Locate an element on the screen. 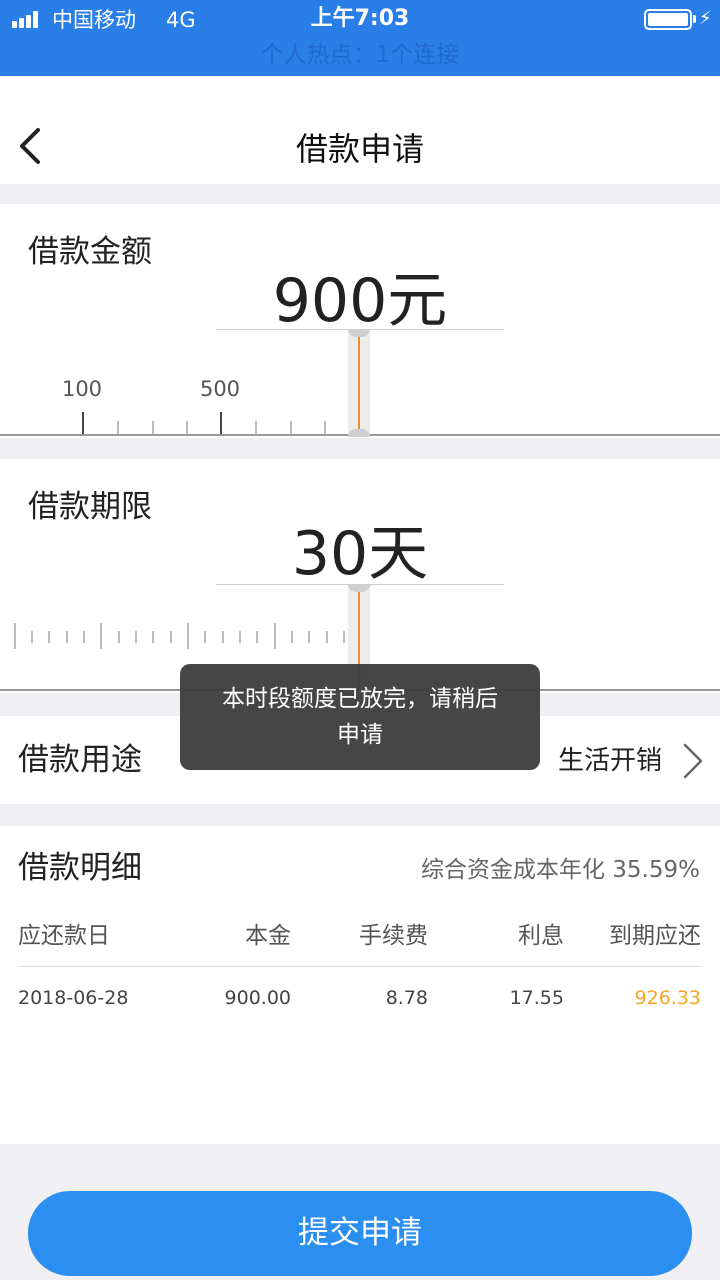 This screenshot has height=1280, width=720. submit-button: 提交申请 is located at coordinates (360, 1233).